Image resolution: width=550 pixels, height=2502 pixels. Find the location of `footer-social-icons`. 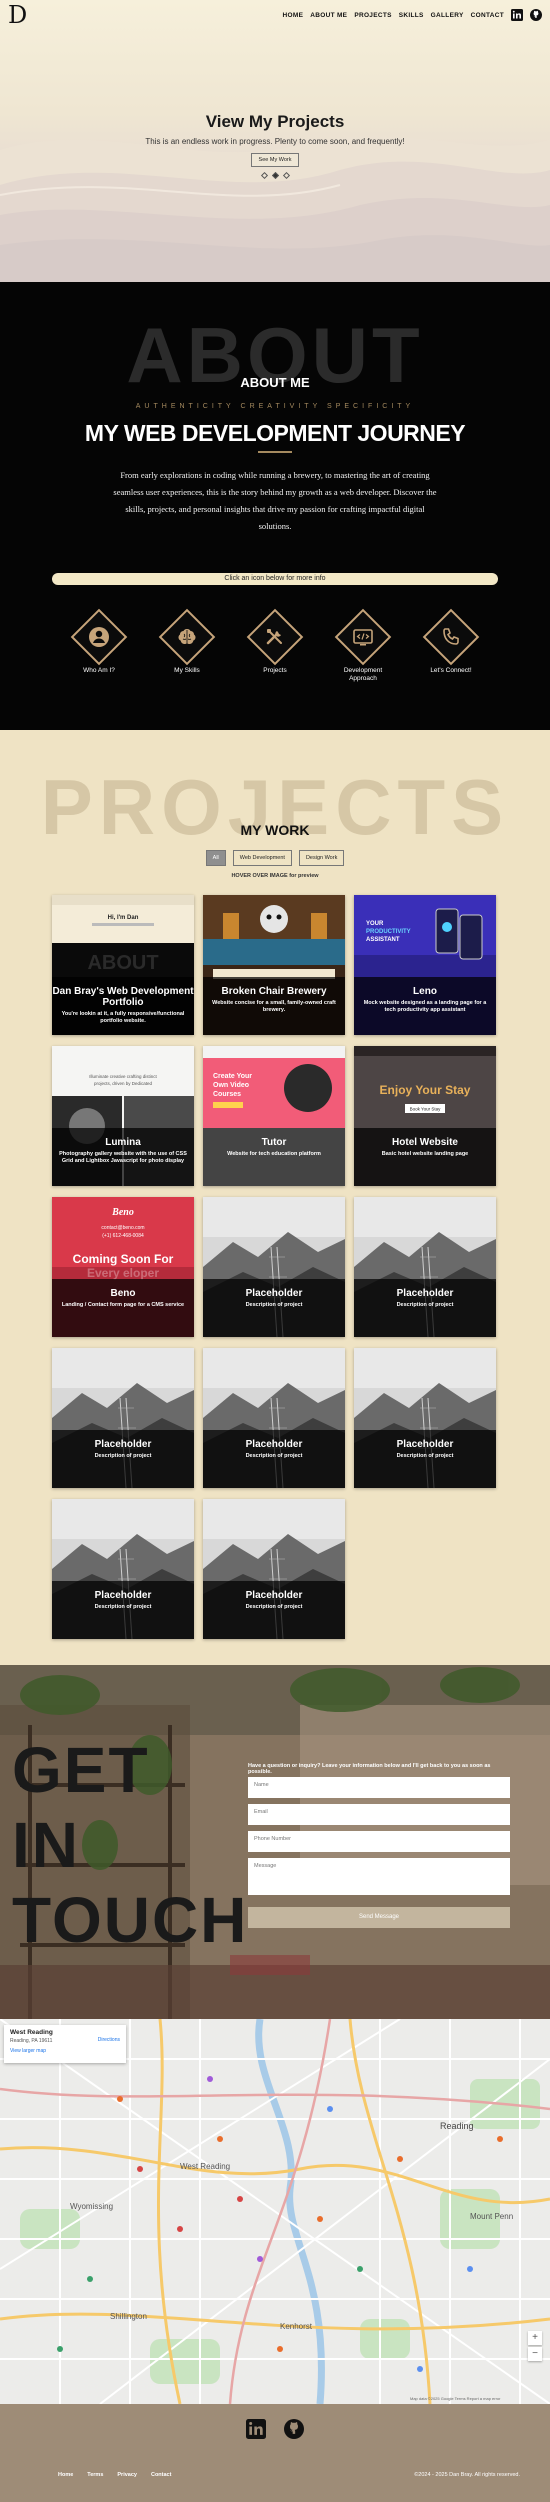

footer-social-icons is located at coordinates (275, 2429).